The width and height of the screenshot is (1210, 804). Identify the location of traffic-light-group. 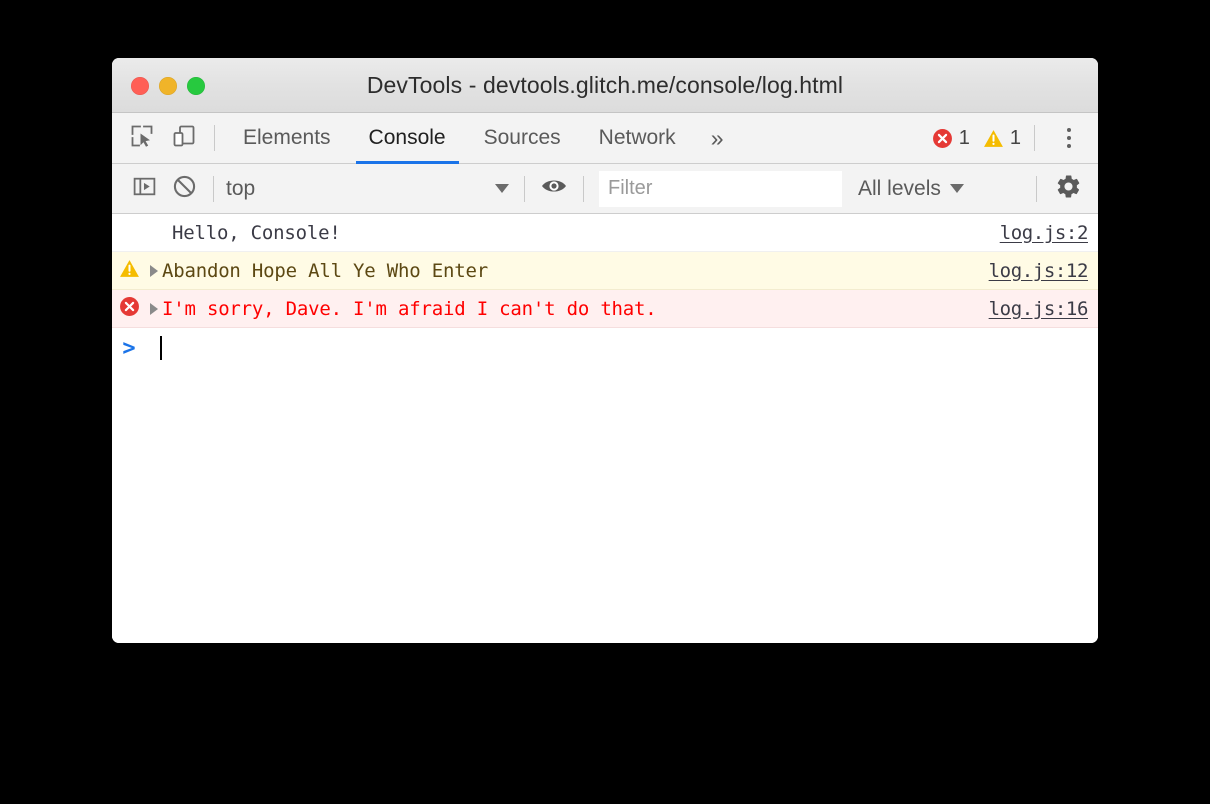
(168, 85).